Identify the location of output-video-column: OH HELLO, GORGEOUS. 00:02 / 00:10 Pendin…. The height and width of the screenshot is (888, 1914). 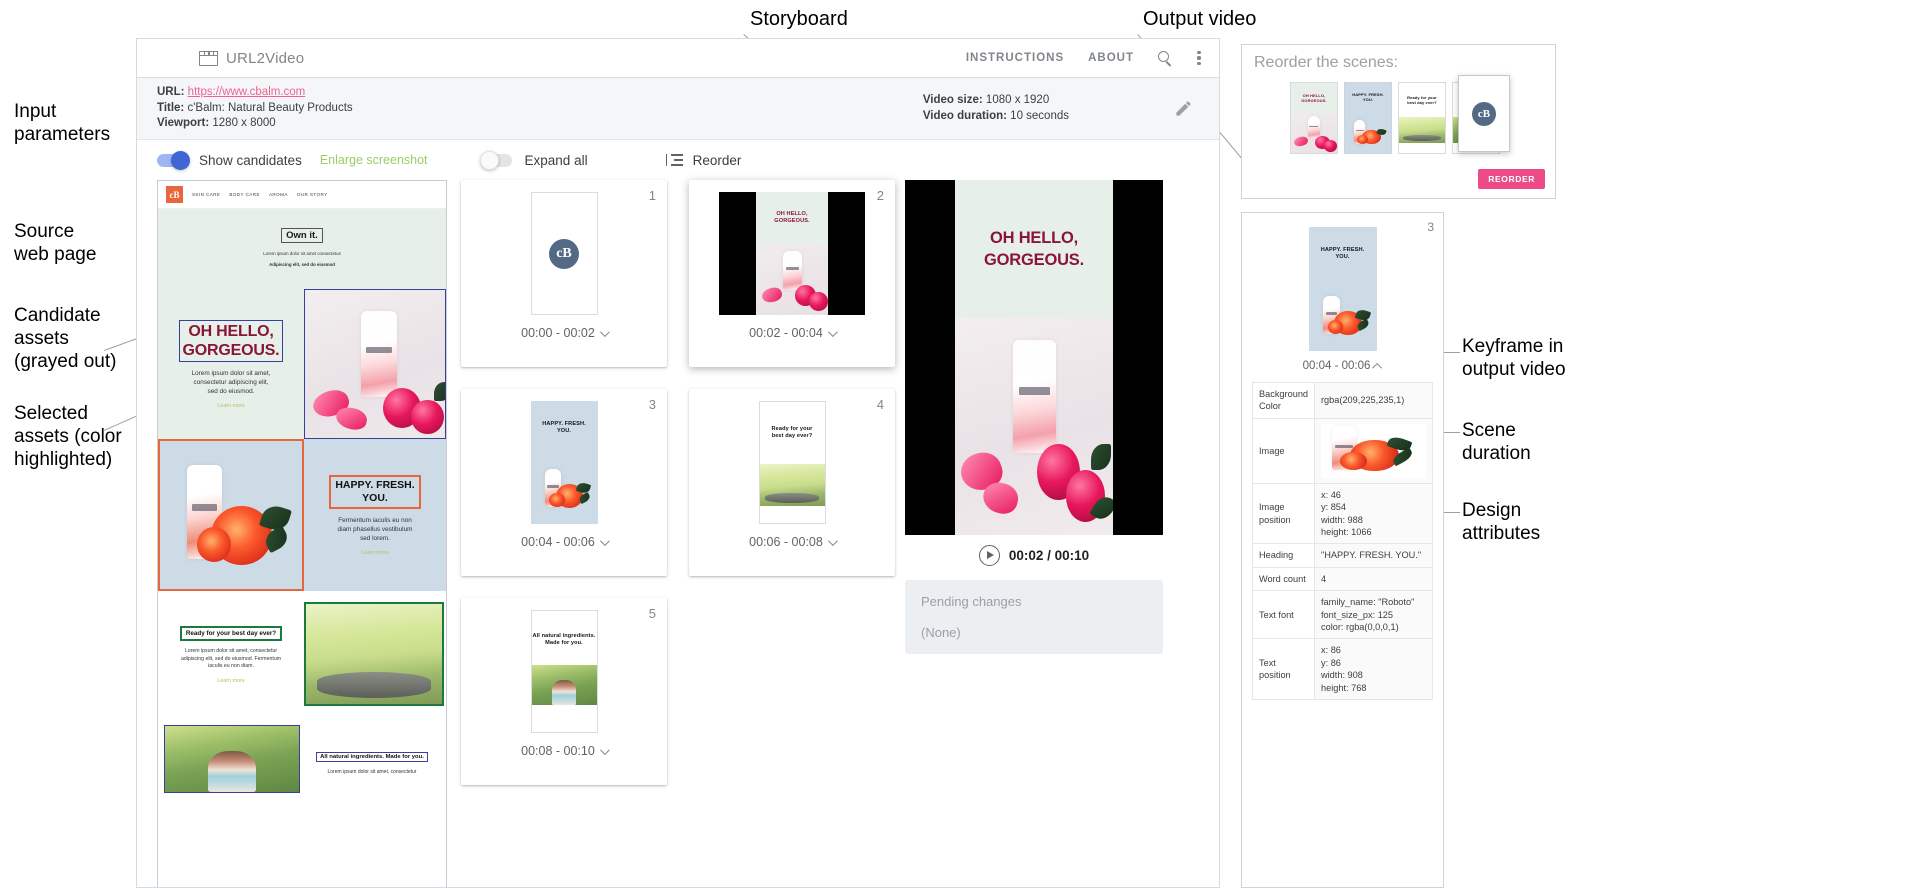
(1057, 533).